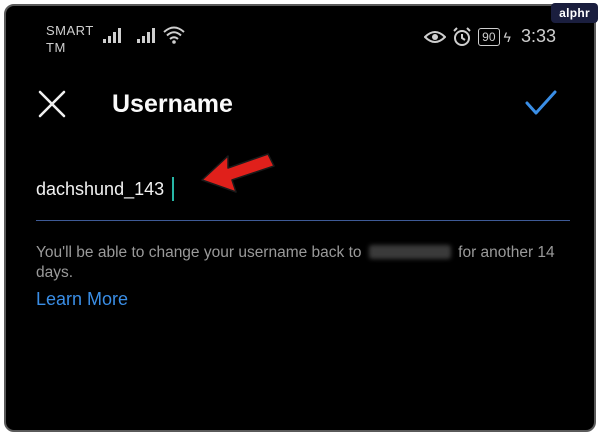  Describe the element at coordinates (173, 189) in the screenshot. I see `text-cursor` at that location.